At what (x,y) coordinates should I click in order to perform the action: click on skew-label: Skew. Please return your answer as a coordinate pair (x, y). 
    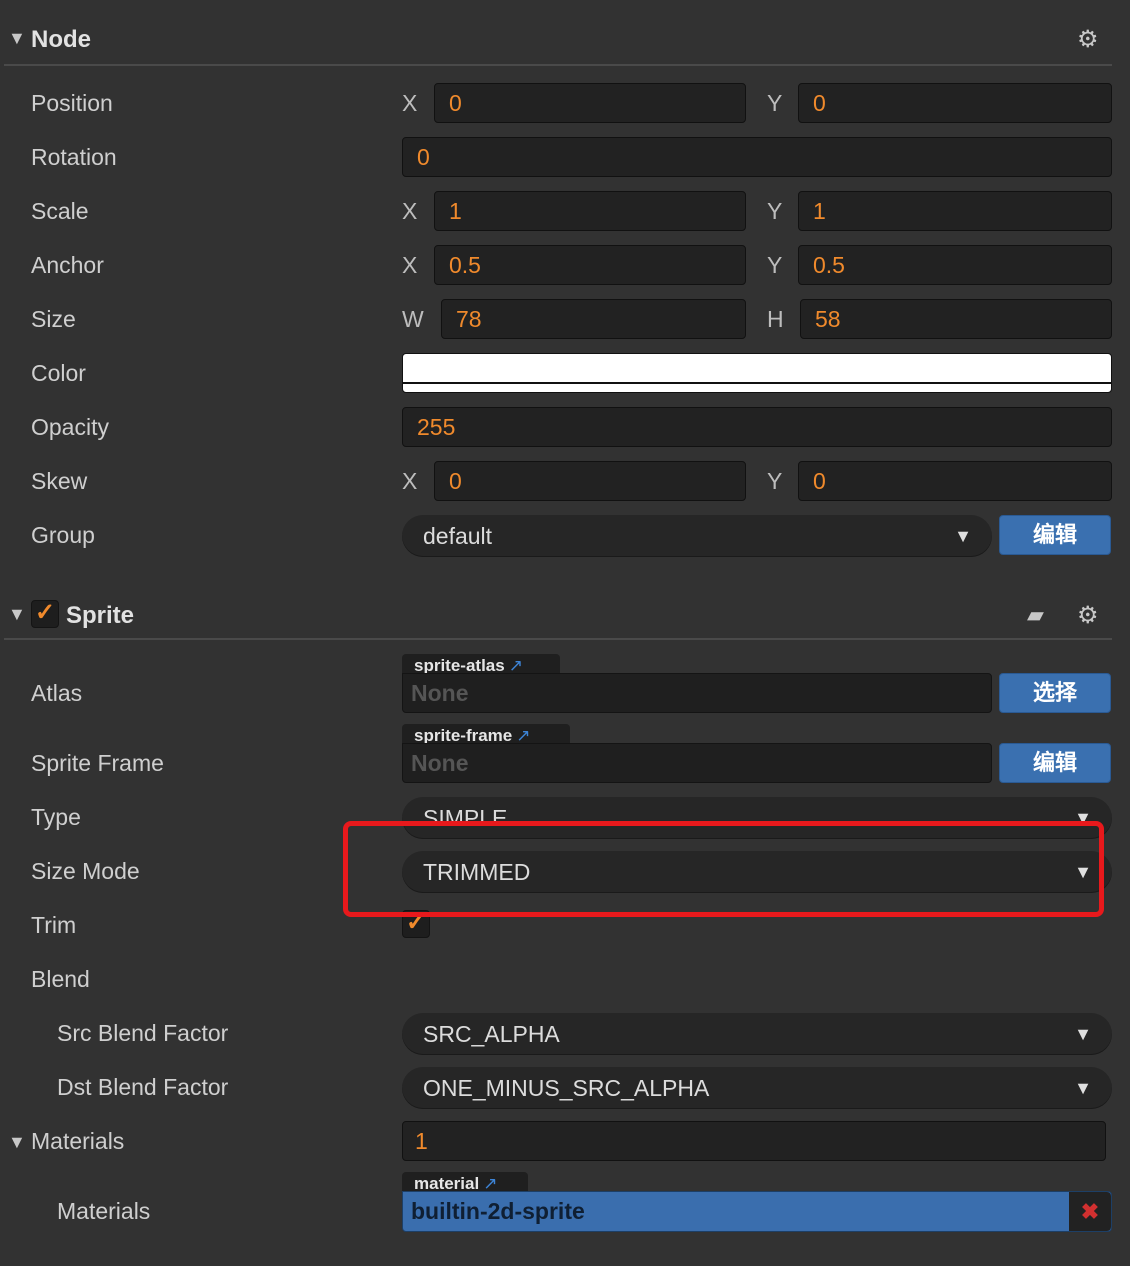
    Looking at the image, I should click on (59, 481).